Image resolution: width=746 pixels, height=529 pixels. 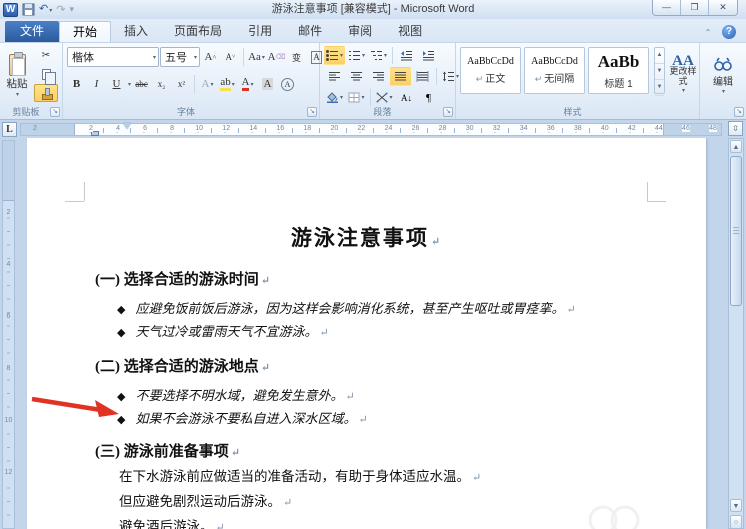 What do you see at coordinates (85, 31) in the screenshot?
I see `tab-开始: 开始` at bounding box center [85, 31].